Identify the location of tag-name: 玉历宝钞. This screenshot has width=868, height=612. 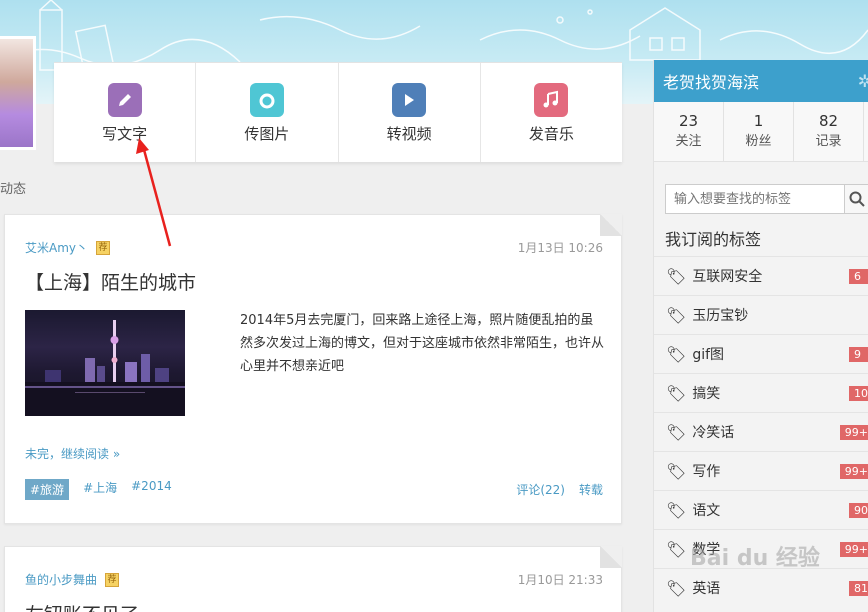
(720, 316).